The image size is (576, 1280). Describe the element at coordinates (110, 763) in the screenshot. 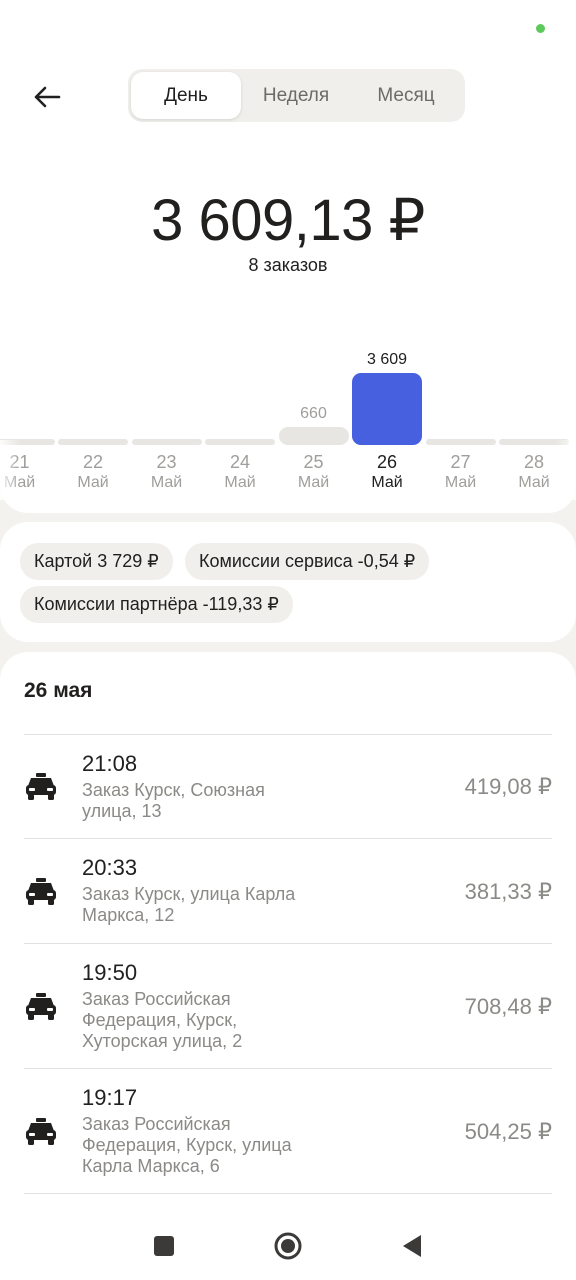

I see `order-time: 21:08` at that location.